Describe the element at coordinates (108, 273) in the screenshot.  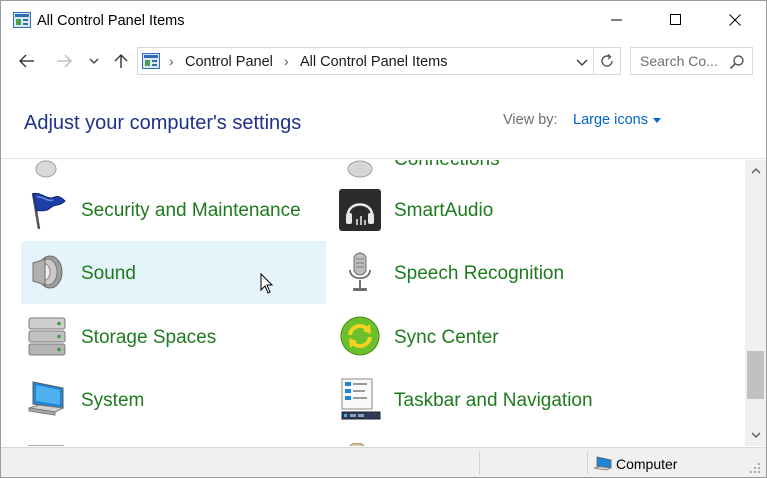
I see `item-label-sound: Sound` at that location.